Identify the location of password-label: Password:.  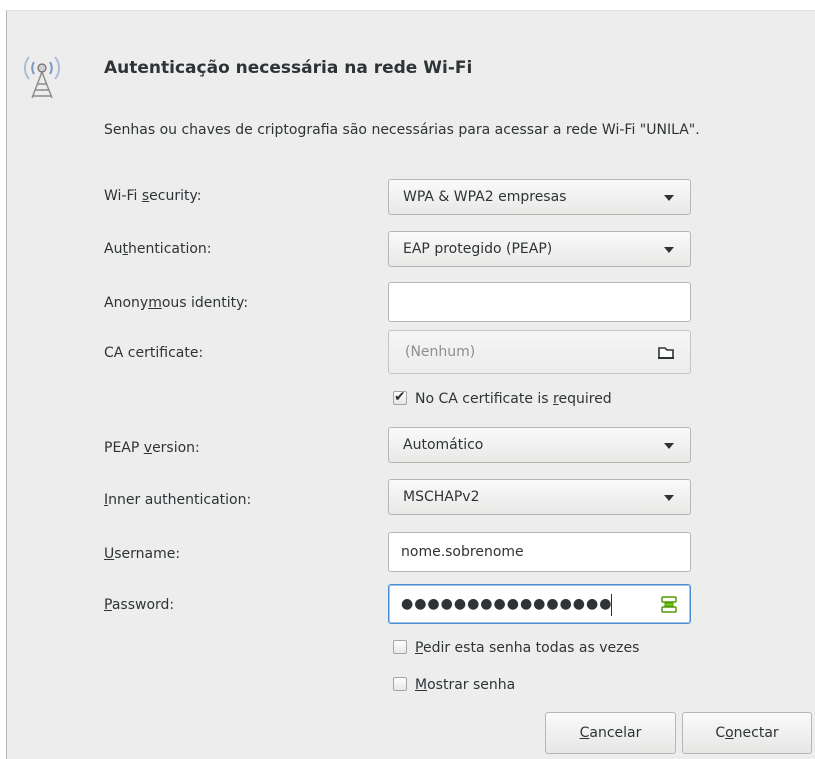
(139, 605).